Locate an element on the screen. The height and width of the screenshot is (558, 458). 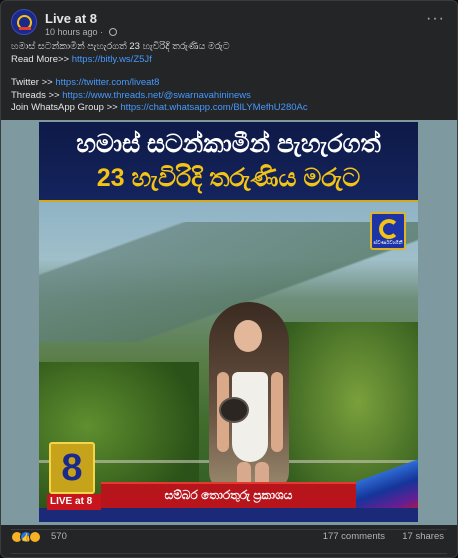
whatsapp-label: Join WhatsApp Group >> is located at coordinates (66, 107).